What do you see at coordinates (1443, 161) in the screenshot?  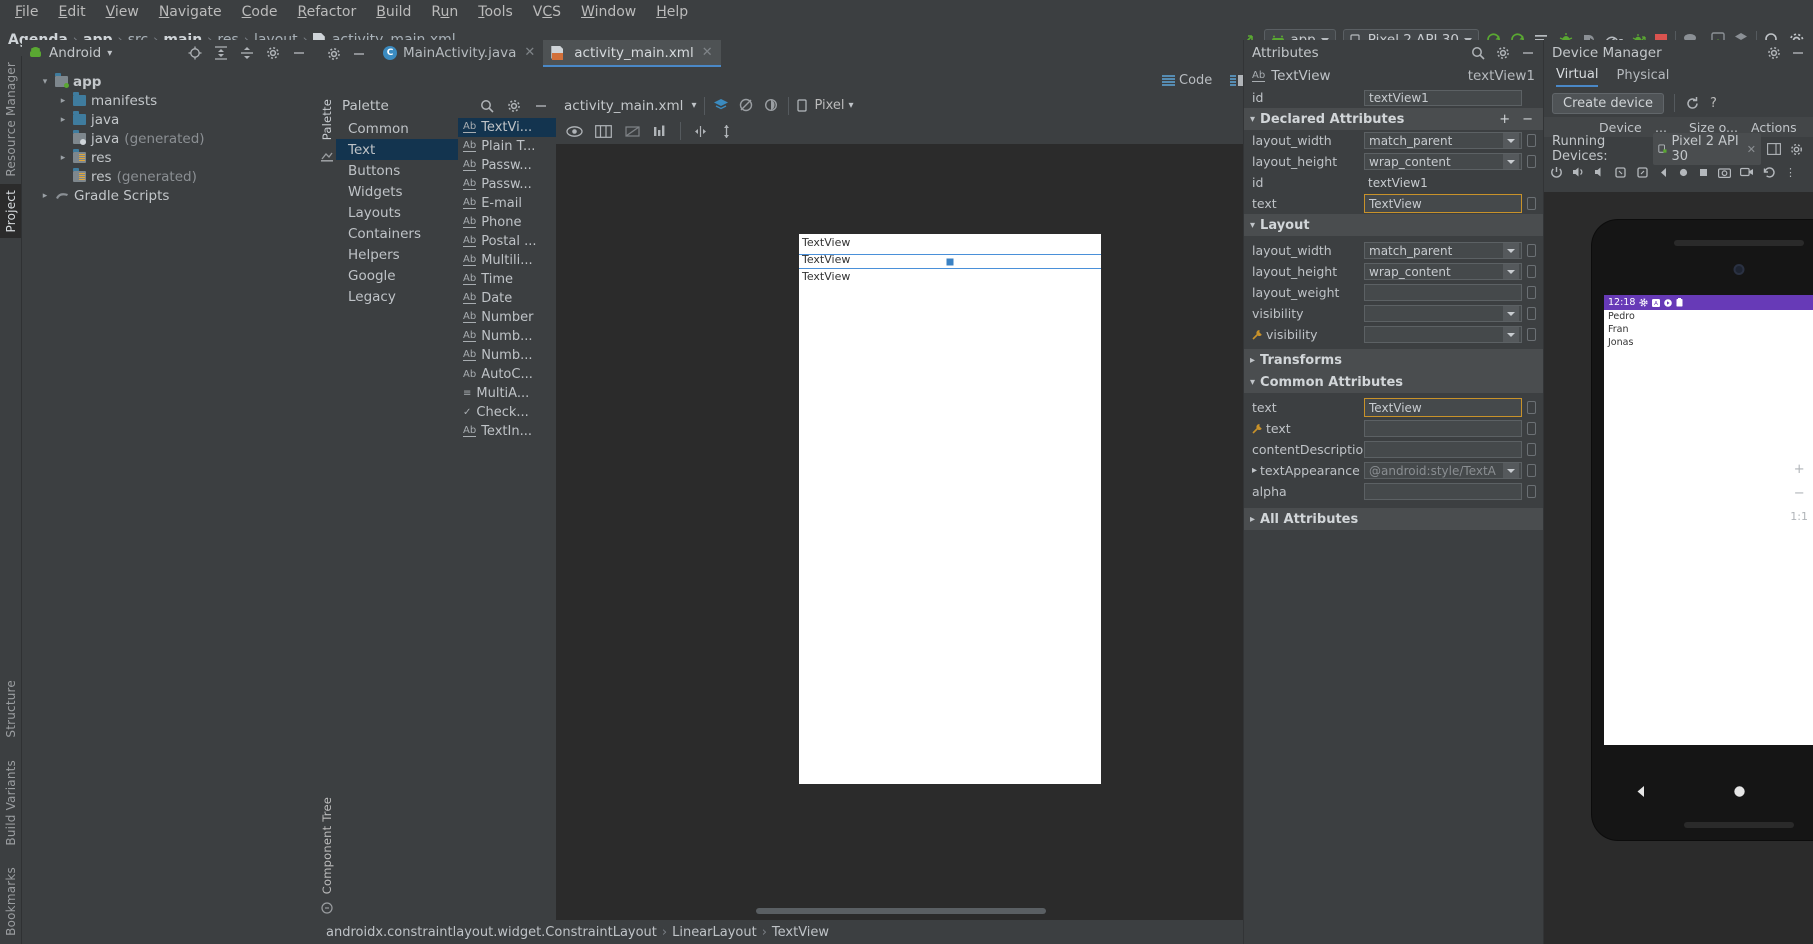 I see `layout-height-dropdown: wrap_content` at bounding box center [1443, 161].